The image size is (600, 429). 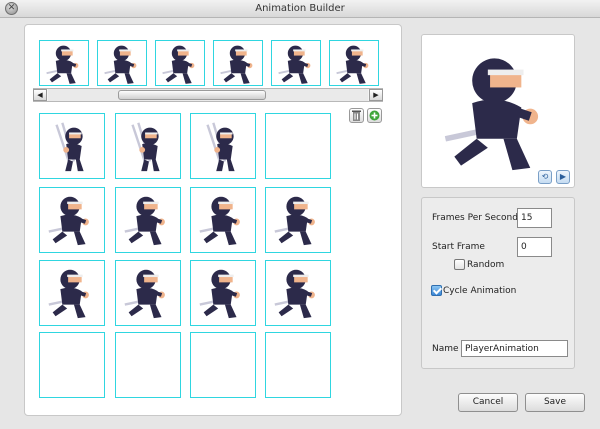 I want to click on cycle-animation-checkbox, so click(x=436, y=290).